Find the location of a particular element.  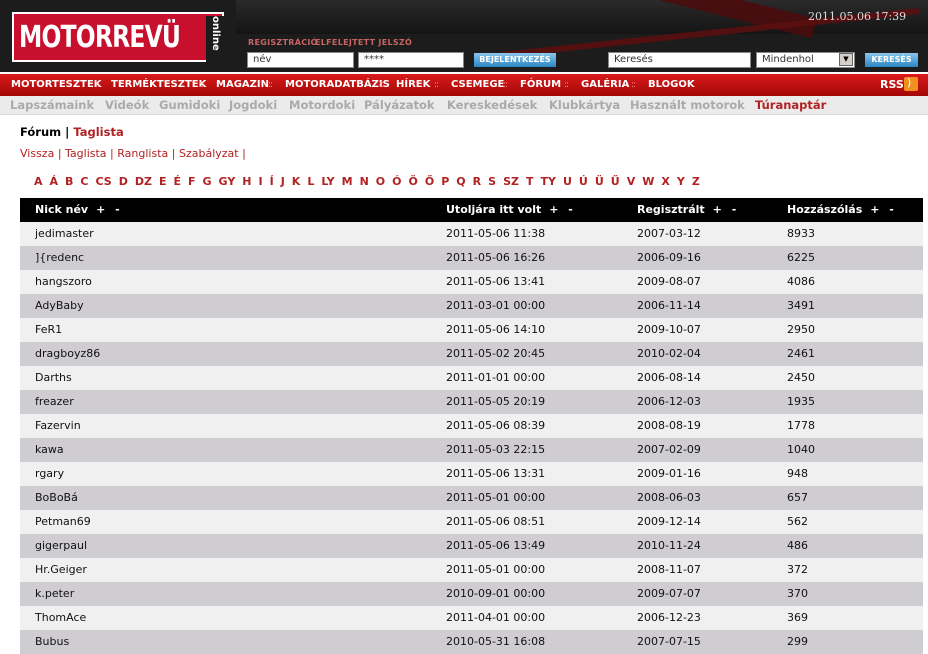

letter-filter-item: J is located at coordinates (283, 181).